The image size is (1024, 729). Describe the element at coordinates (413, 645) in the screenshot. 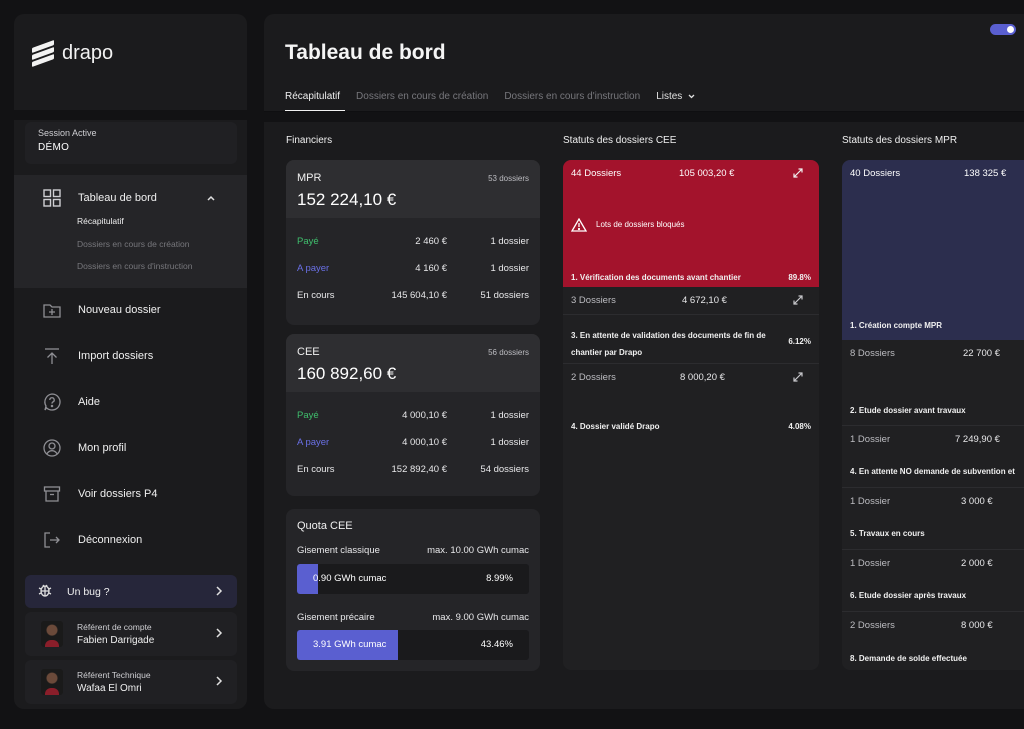

I see `gisement-precaire-bar: 3.91 GWh cumac 43.46%` at that location.